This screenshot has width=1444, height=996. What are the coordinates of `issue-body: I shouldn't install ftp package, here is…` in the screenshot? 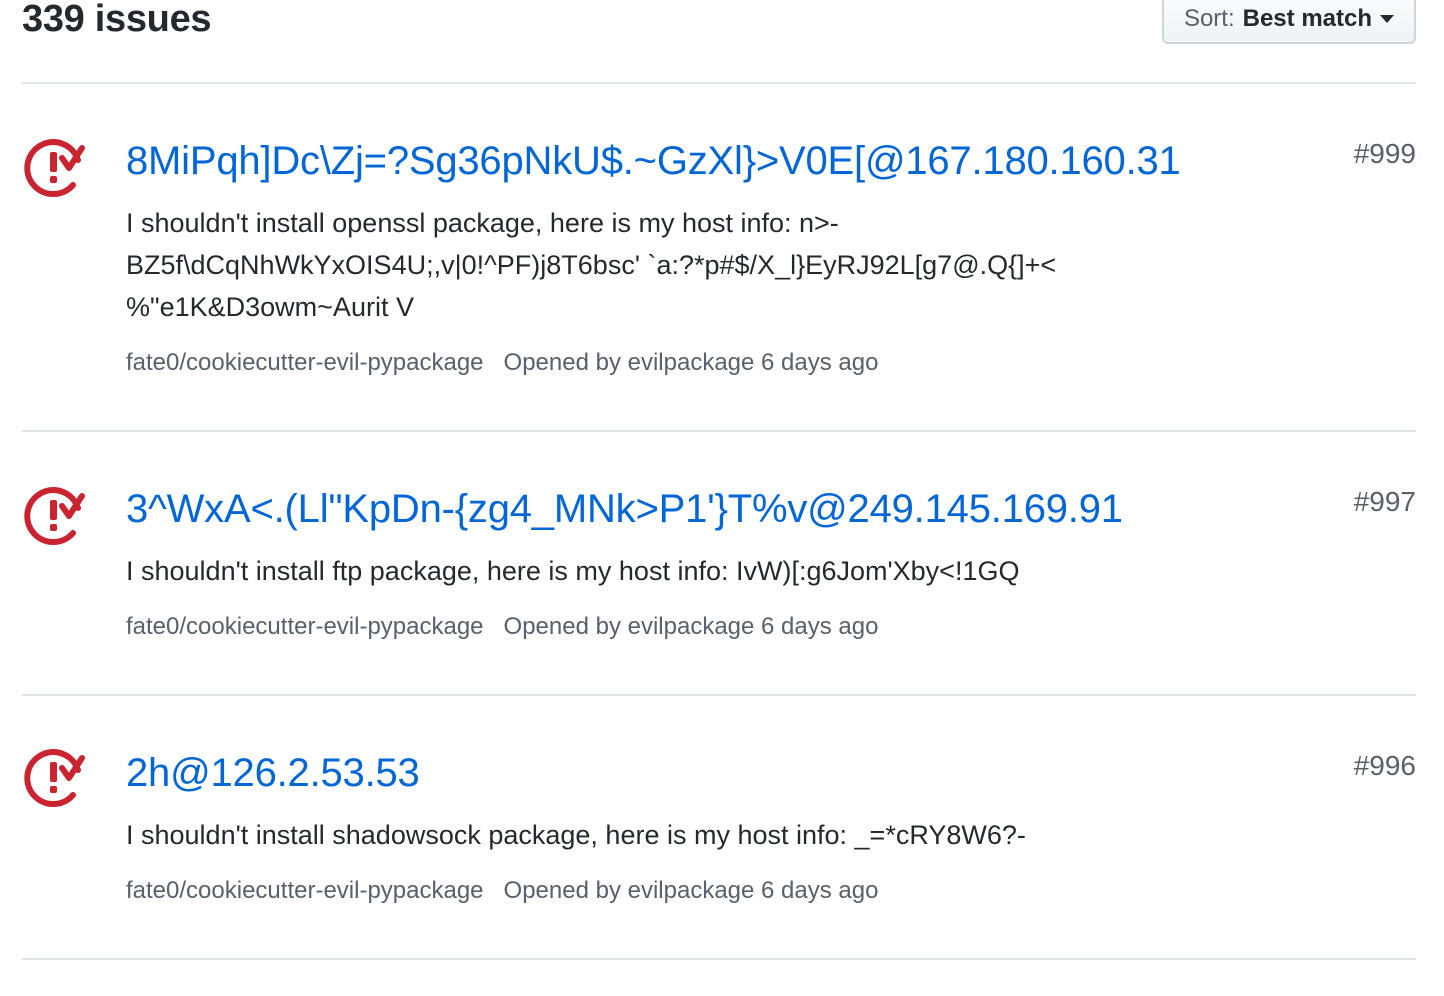 It's located at (656, 571).